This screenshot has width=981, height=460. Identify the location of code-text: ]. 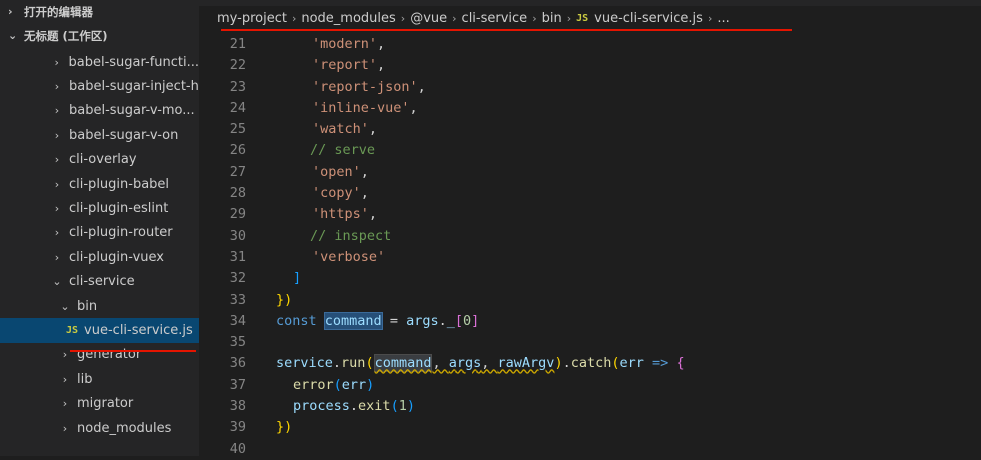
(297, 278).